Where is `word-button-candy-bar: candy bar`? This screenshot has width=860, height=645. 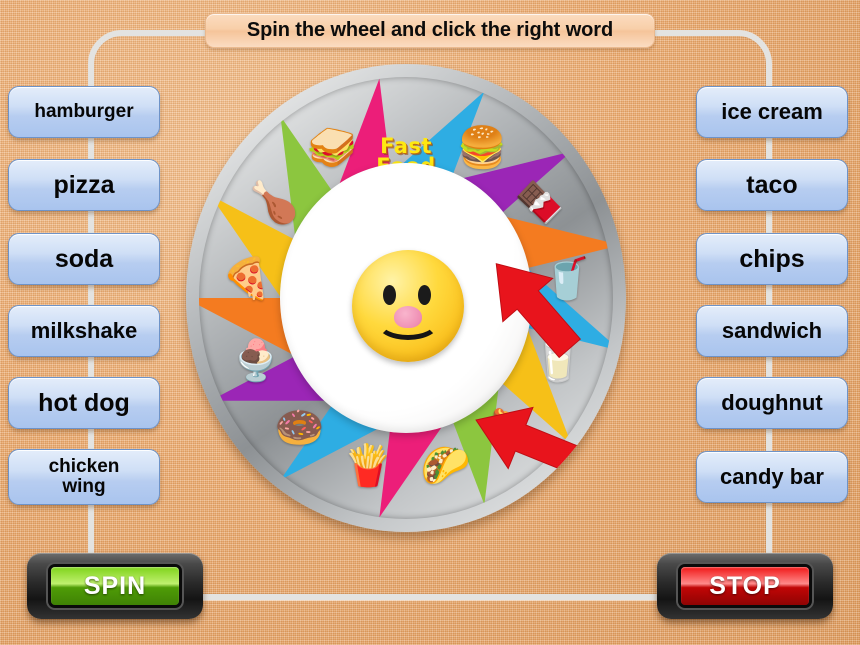 word-button-candy-bar: candy bar is located at coordinates (772, 477).